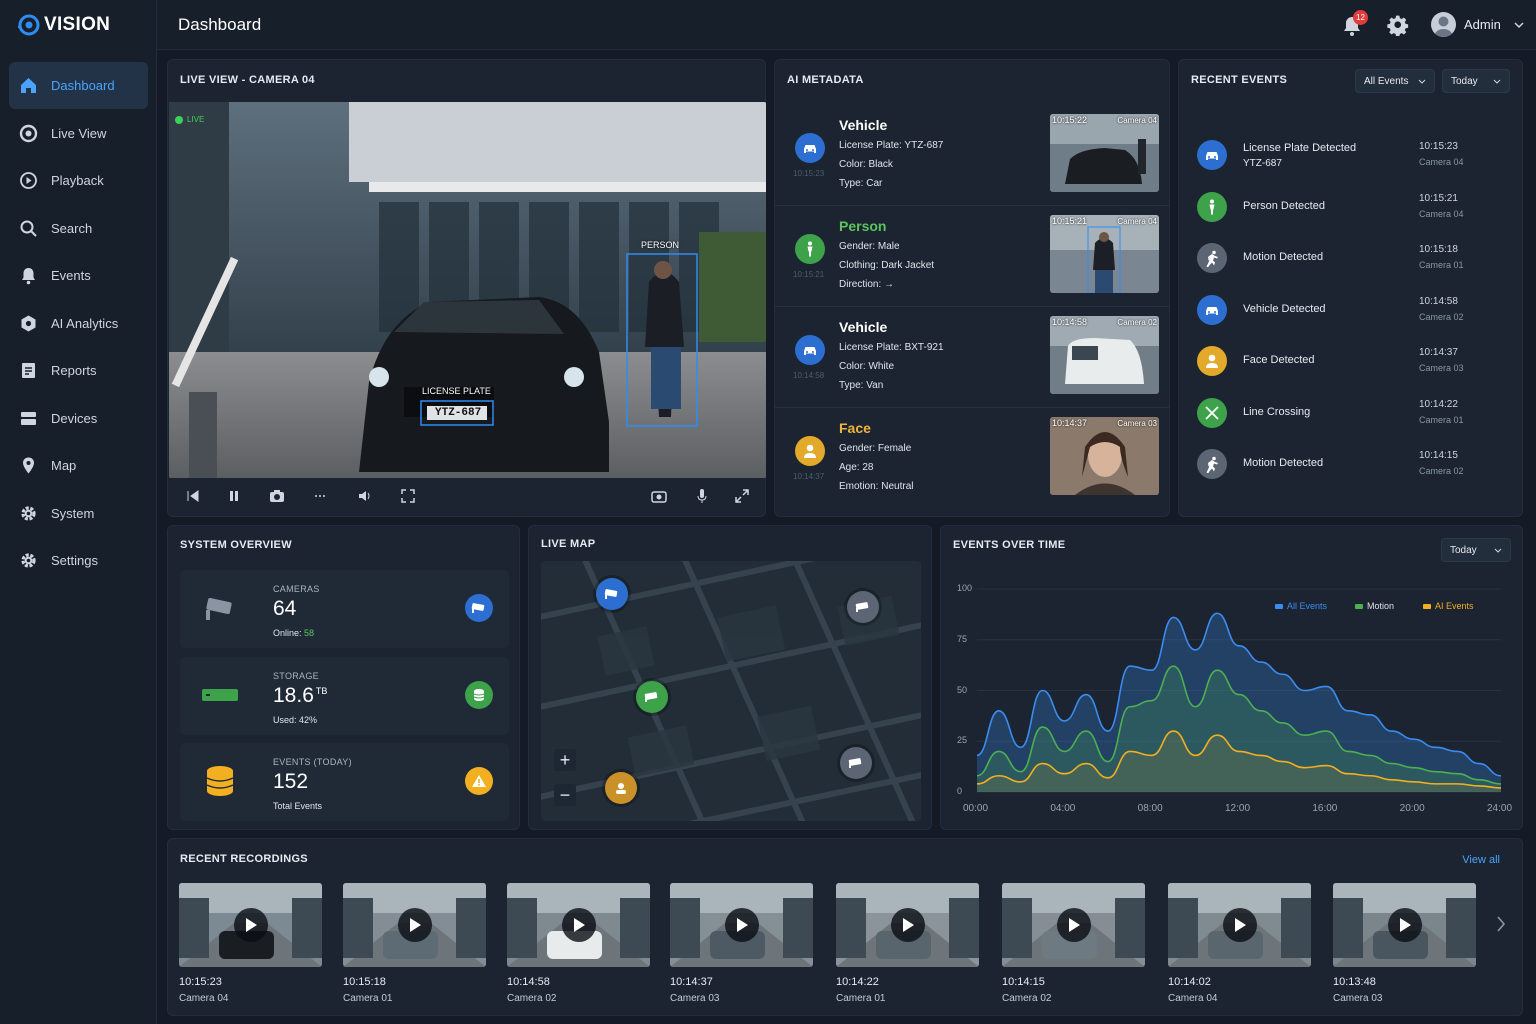  What do you see at coordinates (295, 720) in the screenshot?
I see `storage-used: Used: 42%` at bounding box center [295, 720].